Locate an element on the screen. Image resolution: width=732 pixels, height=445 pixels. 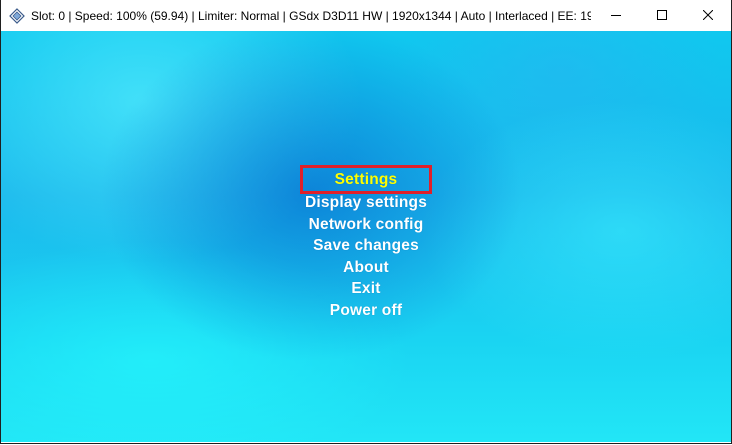
menu-item-network-config: Network config is located at coordinates (366, 225).